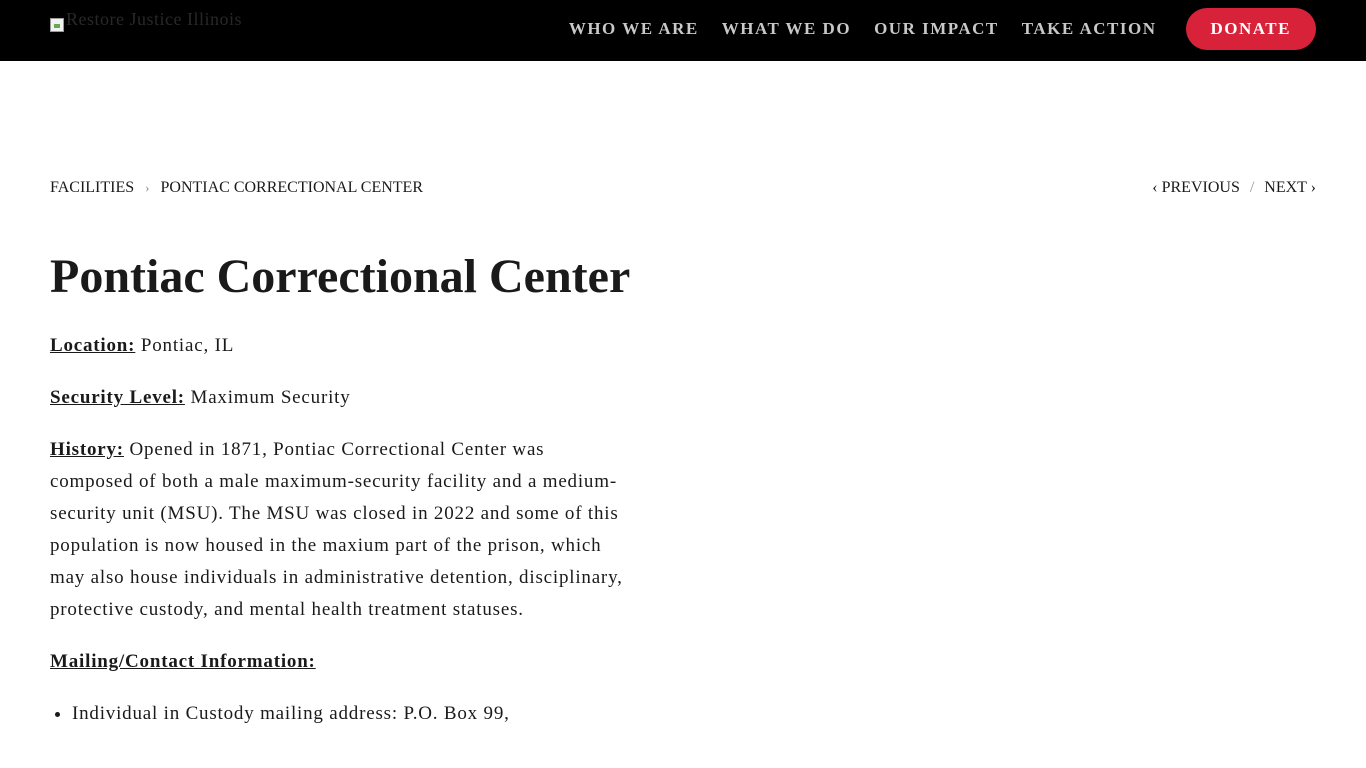 The height and width of the screenshot is (768, 1366). What do you see at coordinates (183, 661) in the screenshot?
I see `mailing-label: Mailing/Contact Information:` at bounding box center [183, 661].